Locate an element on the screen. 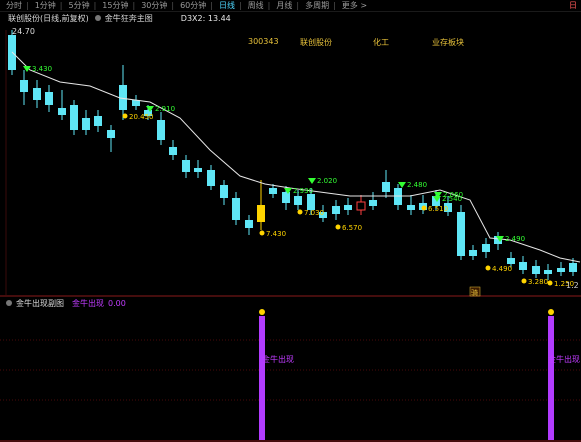  low-point-label: 6.510 is located at coordinates (438, 209).